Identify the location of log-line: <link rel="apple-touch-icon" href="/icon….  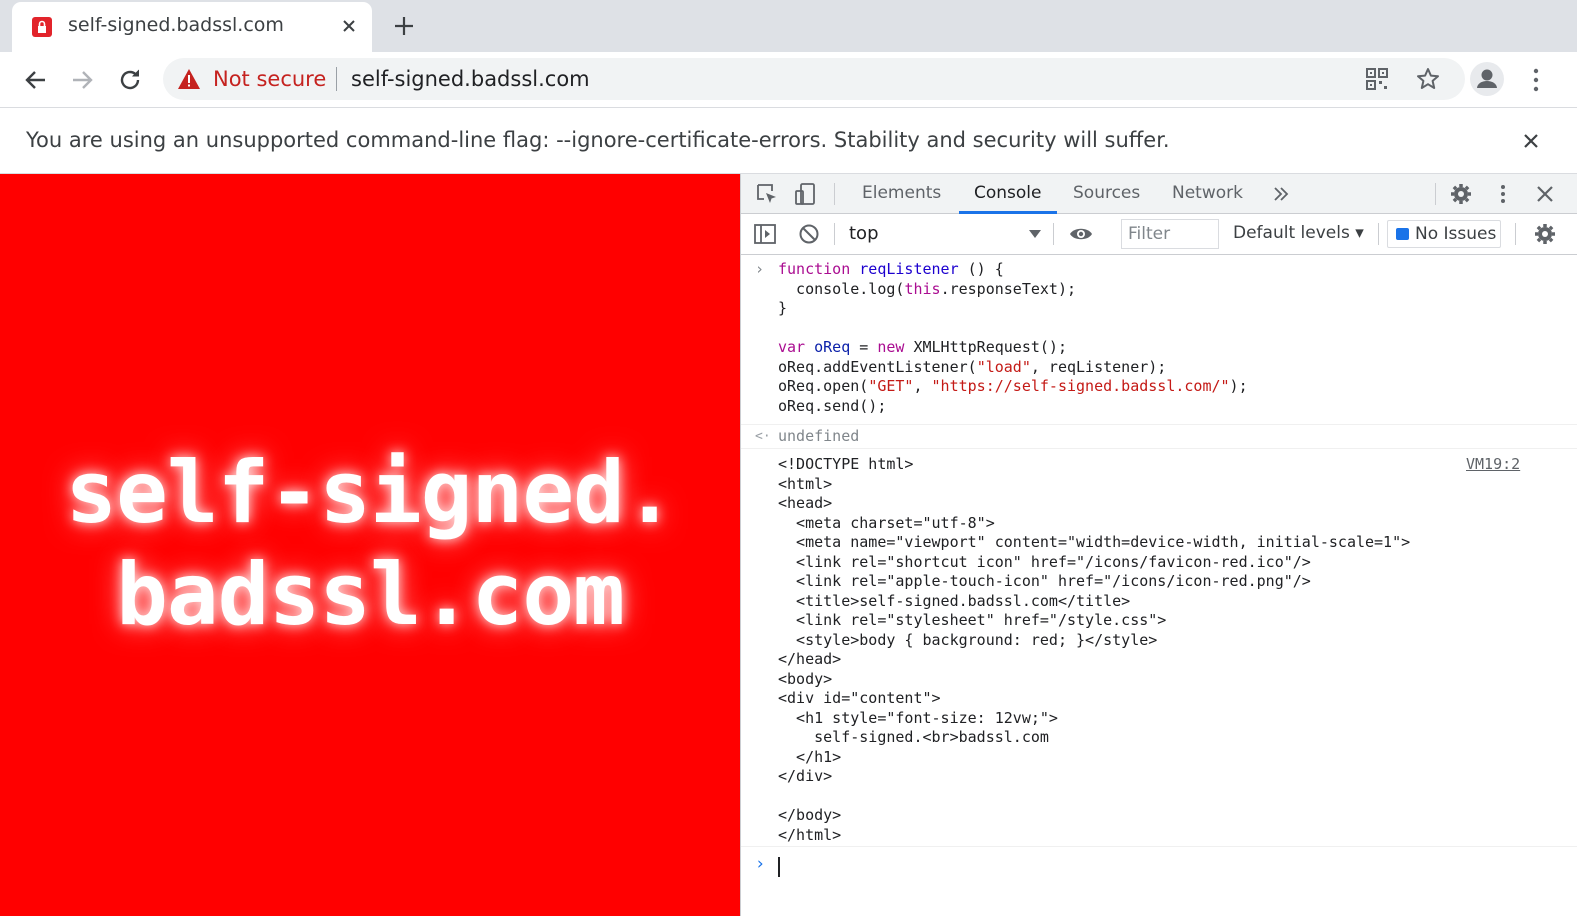
(1044, 581).